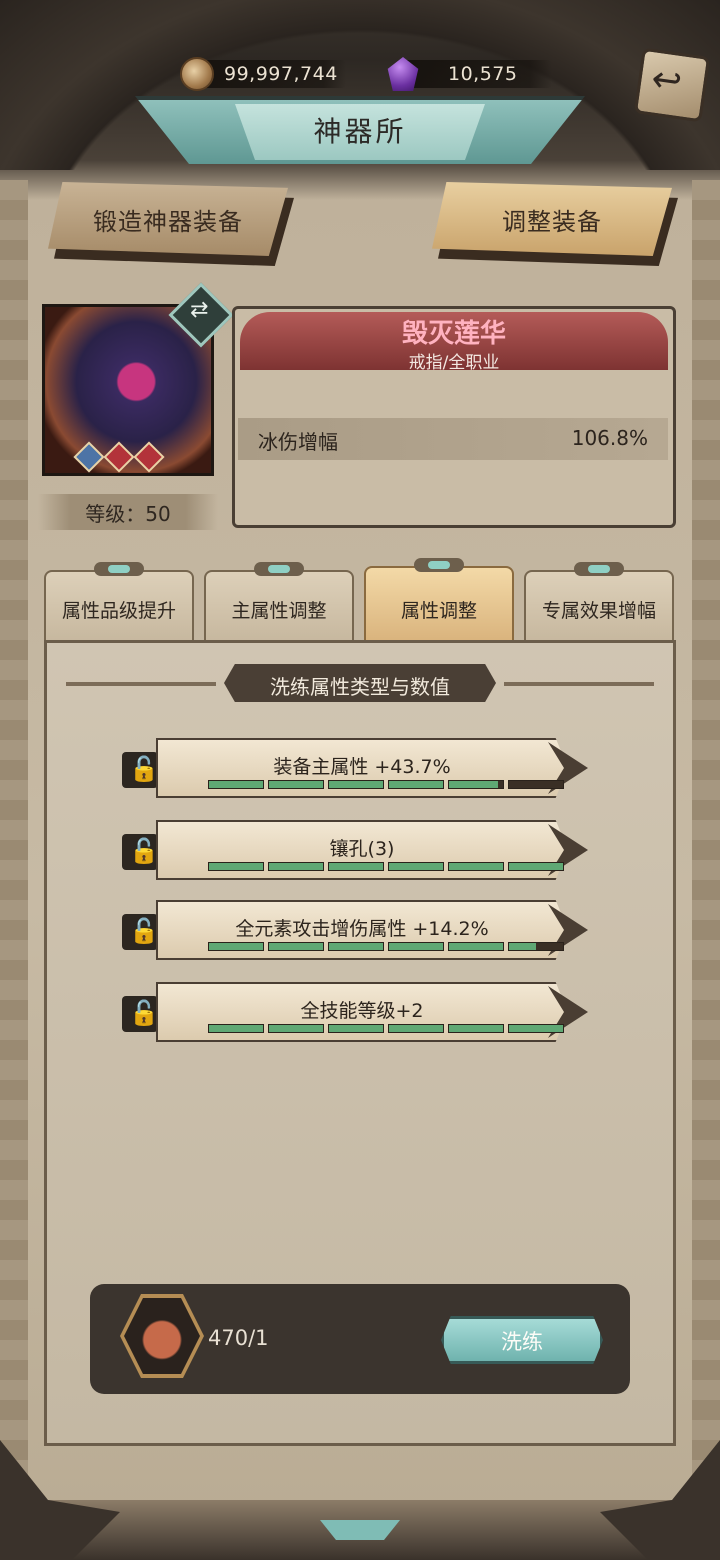 This screenshot has width=720, height=1560. I want to click on attribute-row: 🔓 镶孔(3), so click(356, 851).